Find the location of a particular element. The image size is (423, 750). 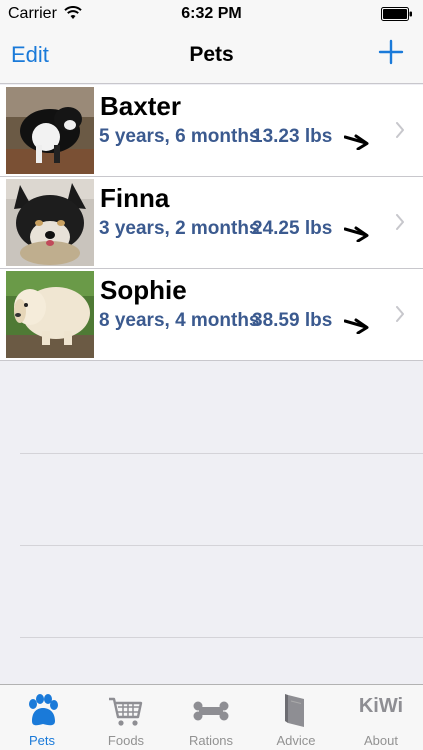

pet-photo-baxter is located at coordinates (50, 130).